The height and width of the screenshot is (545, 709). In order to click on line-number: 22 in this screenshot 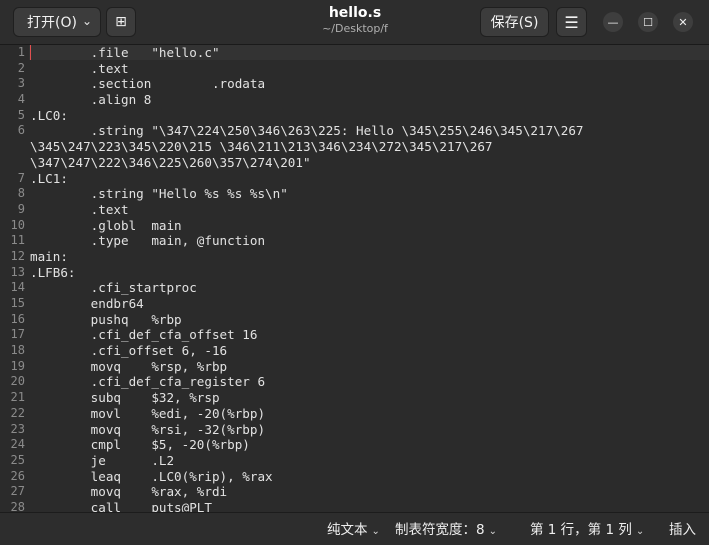, I will do `click(17, 412)`.